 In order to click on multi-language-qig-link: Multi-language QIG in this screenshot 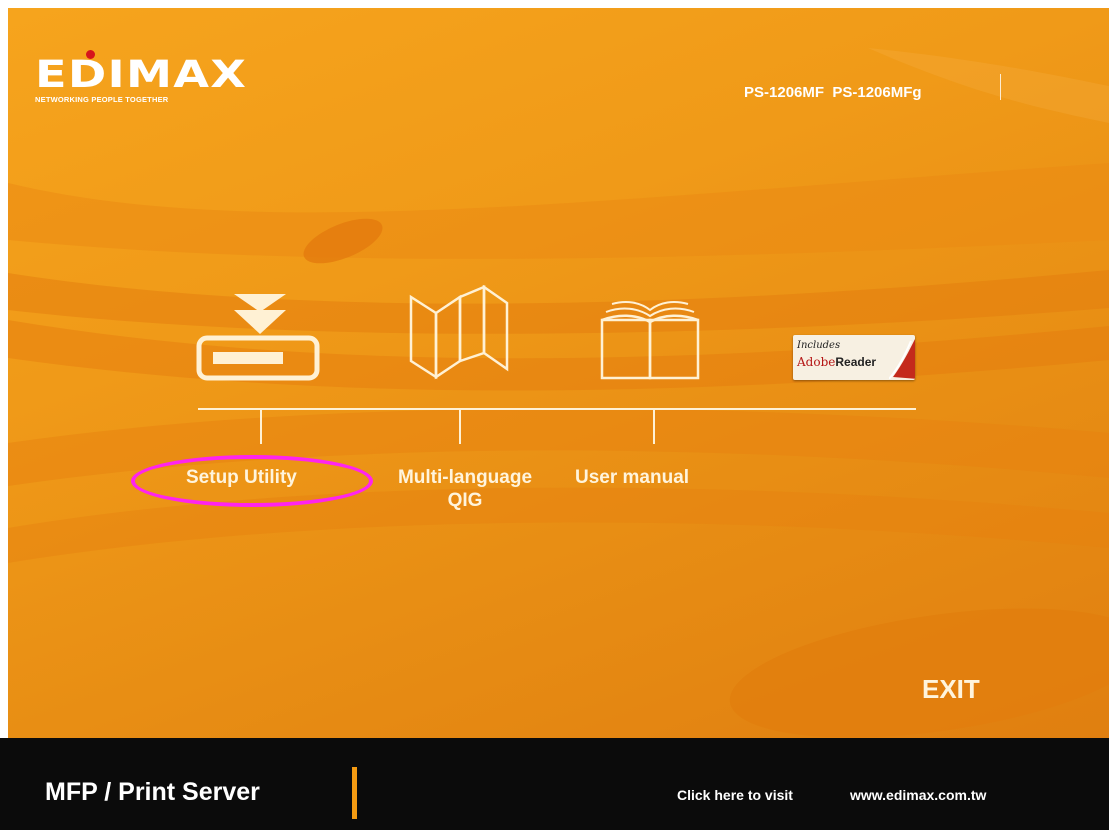, I will do `click(465, 489)`.